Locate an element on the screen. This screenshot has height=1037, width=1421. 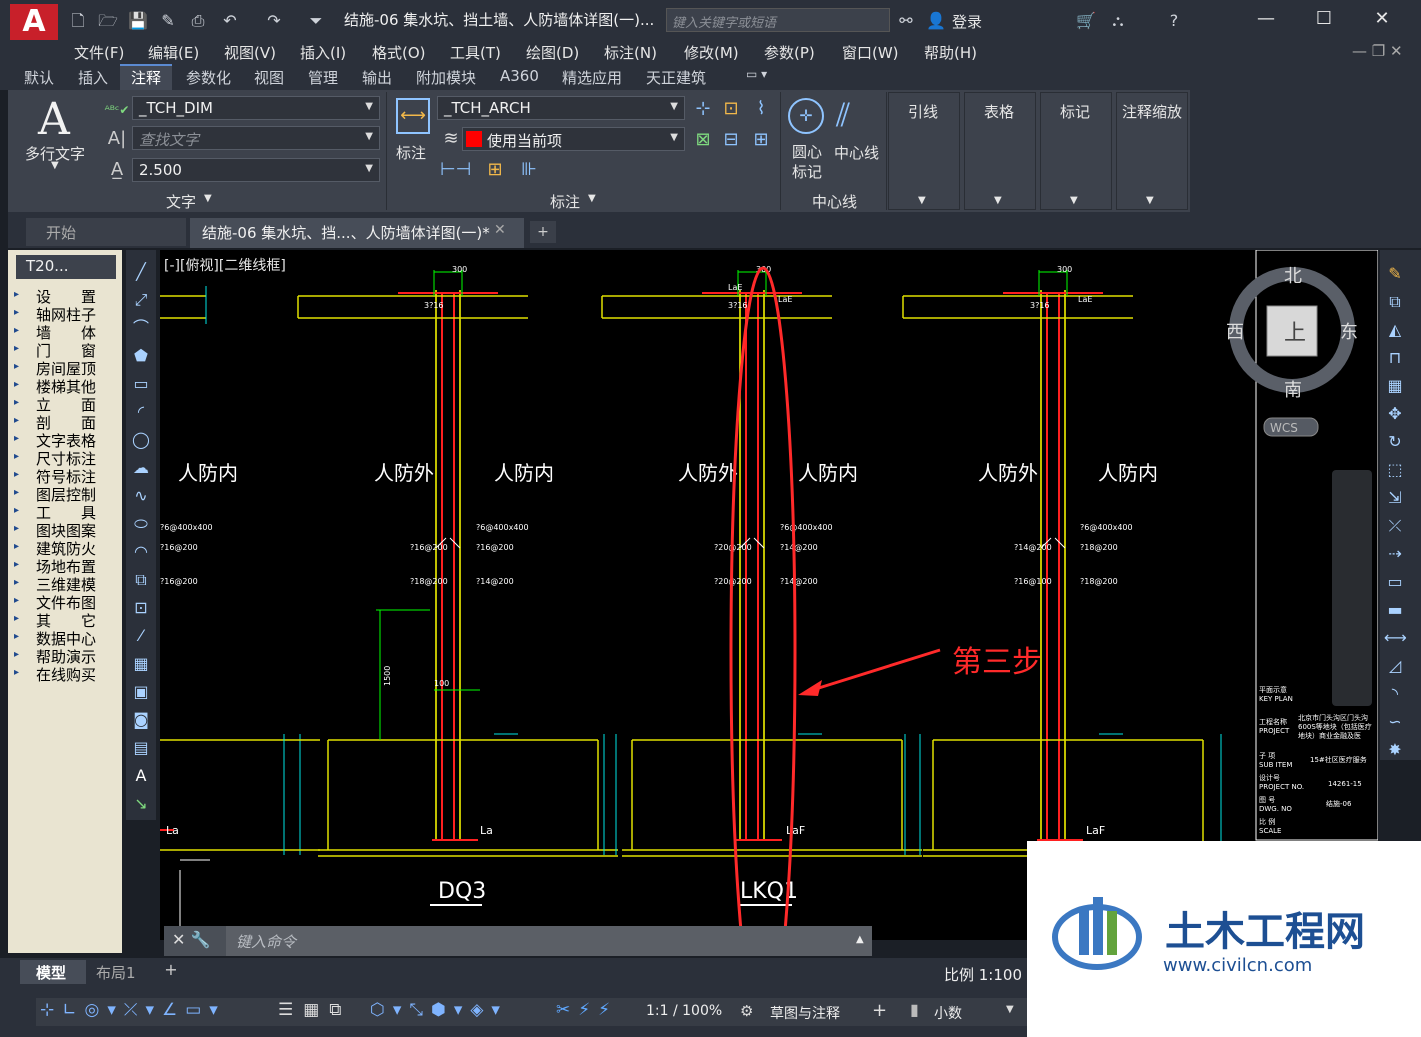
tab-parametric: 参数化 is located at coordinates (208, 77).